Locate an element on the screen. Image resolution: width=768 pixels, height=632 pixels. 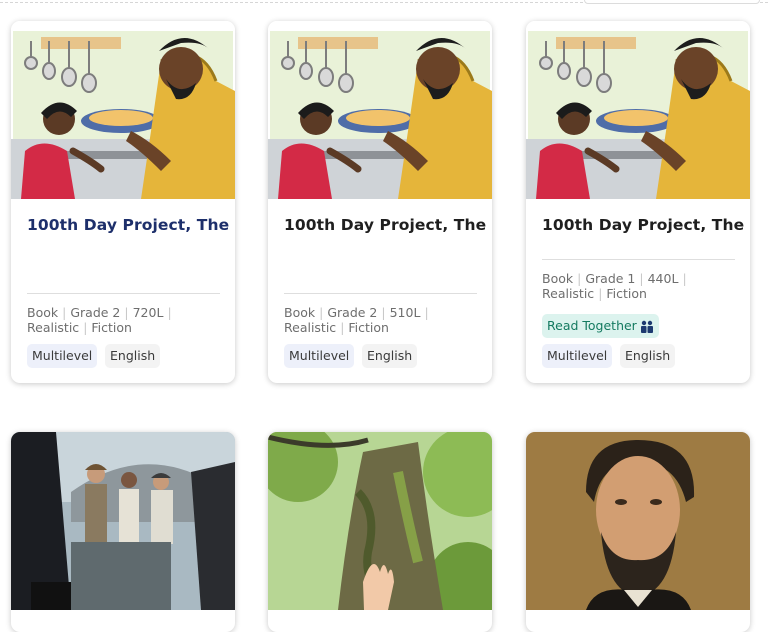
read-together-icon is located at coordinates (646, 326).